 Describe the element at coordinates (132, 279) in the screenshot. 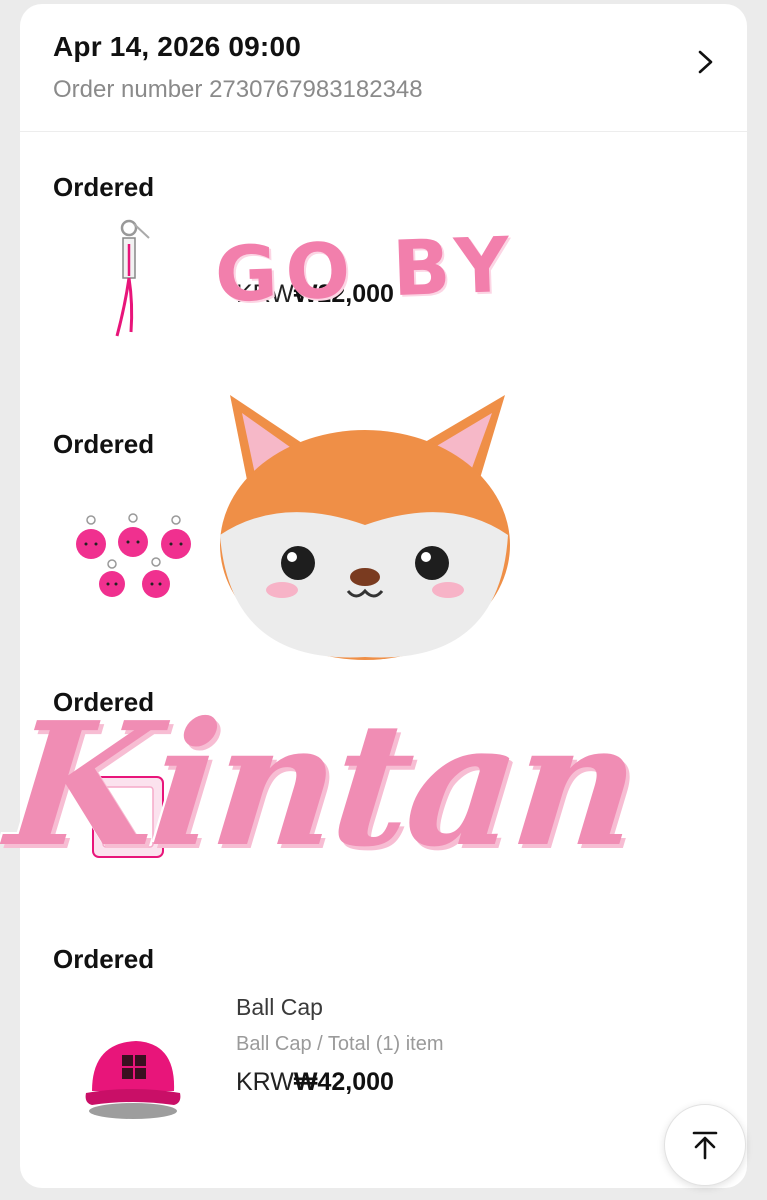

I see `keyring-thumbnail` at that location.